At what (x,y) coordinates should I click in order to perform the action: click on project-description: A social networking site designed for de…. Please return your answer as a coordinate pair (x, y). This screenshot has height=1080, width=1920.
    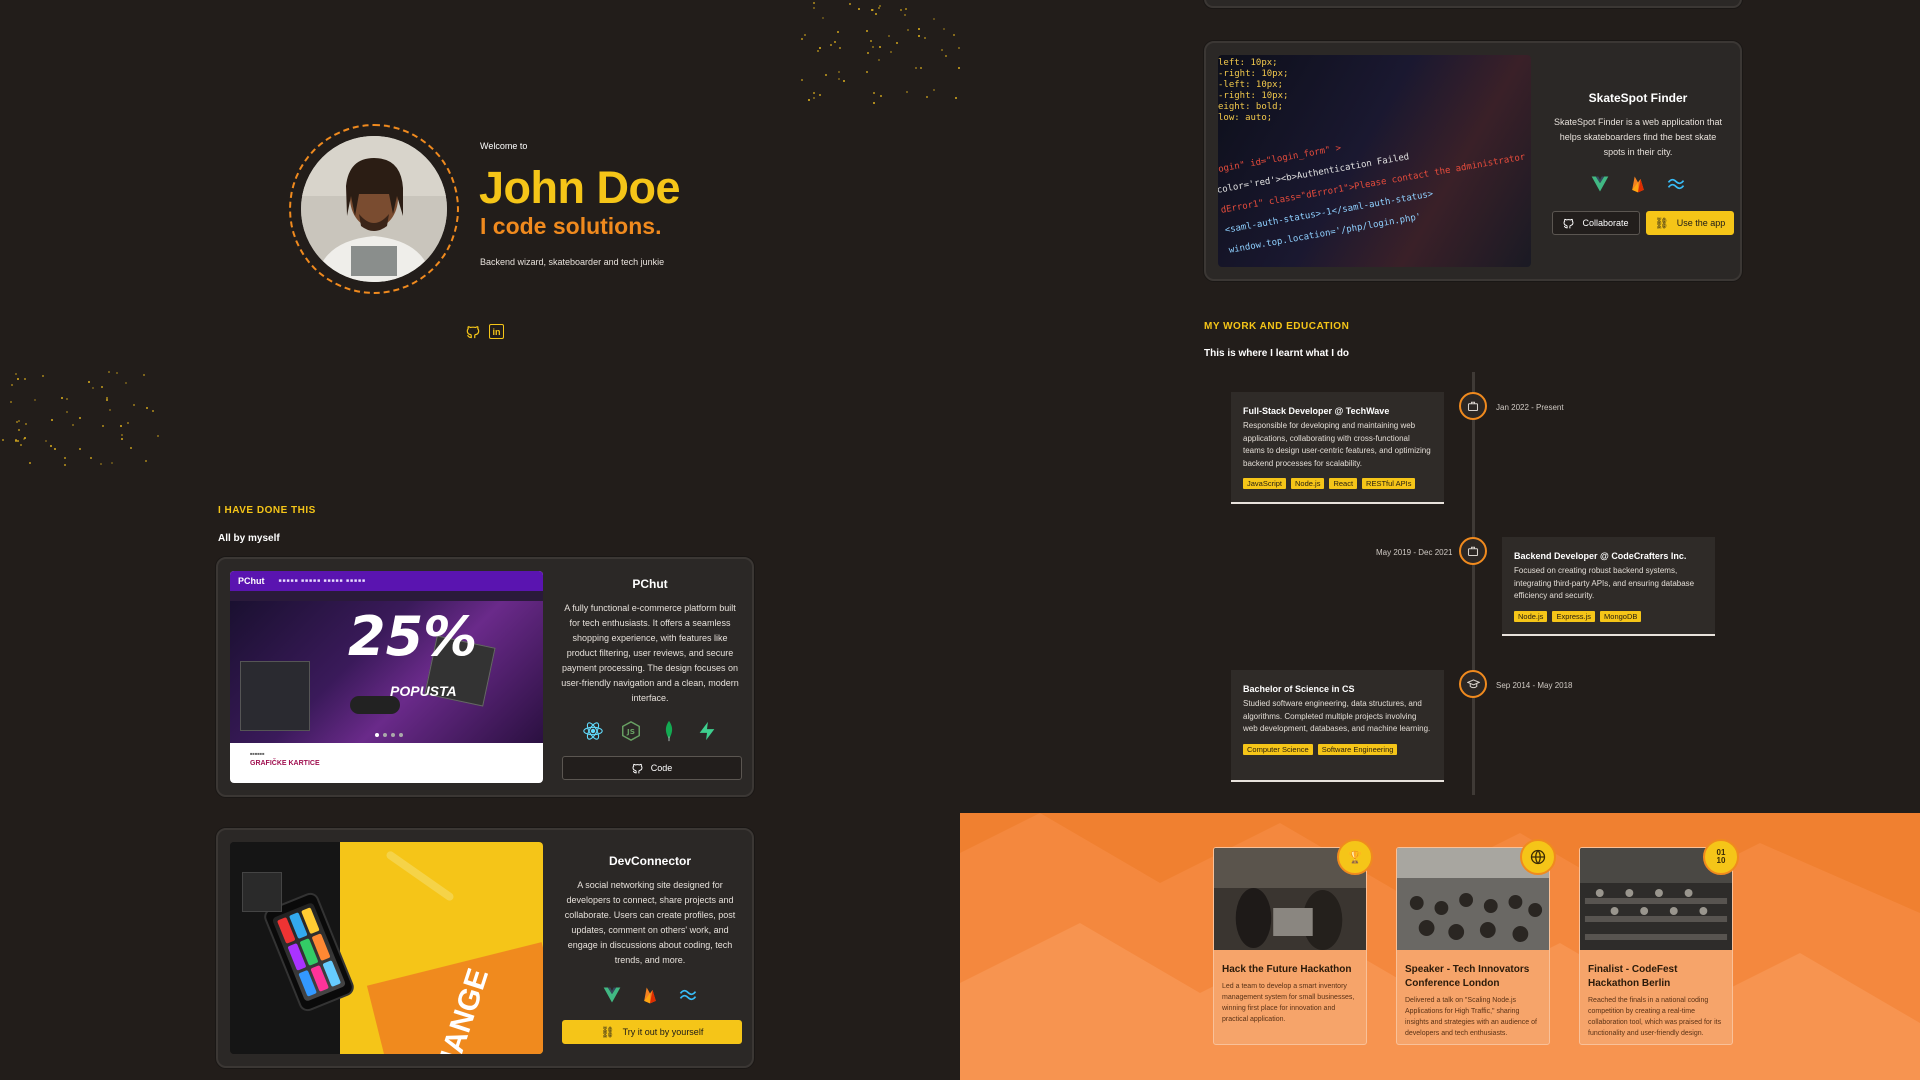
    Looking at the image, I should click on (650, 922).